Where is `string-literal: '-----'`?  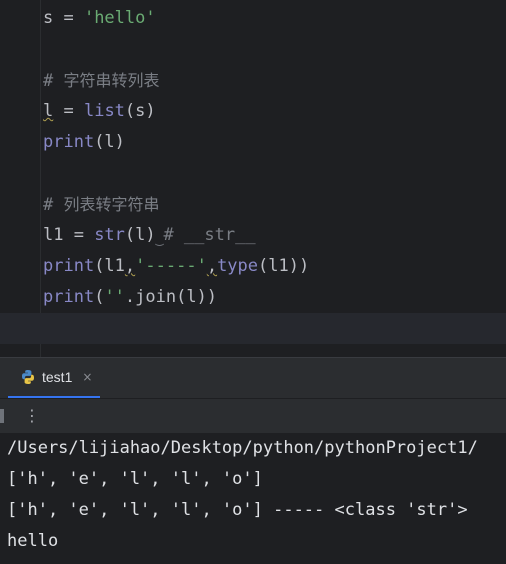
string-literal: '-----' is located at coordinates (171, 266).